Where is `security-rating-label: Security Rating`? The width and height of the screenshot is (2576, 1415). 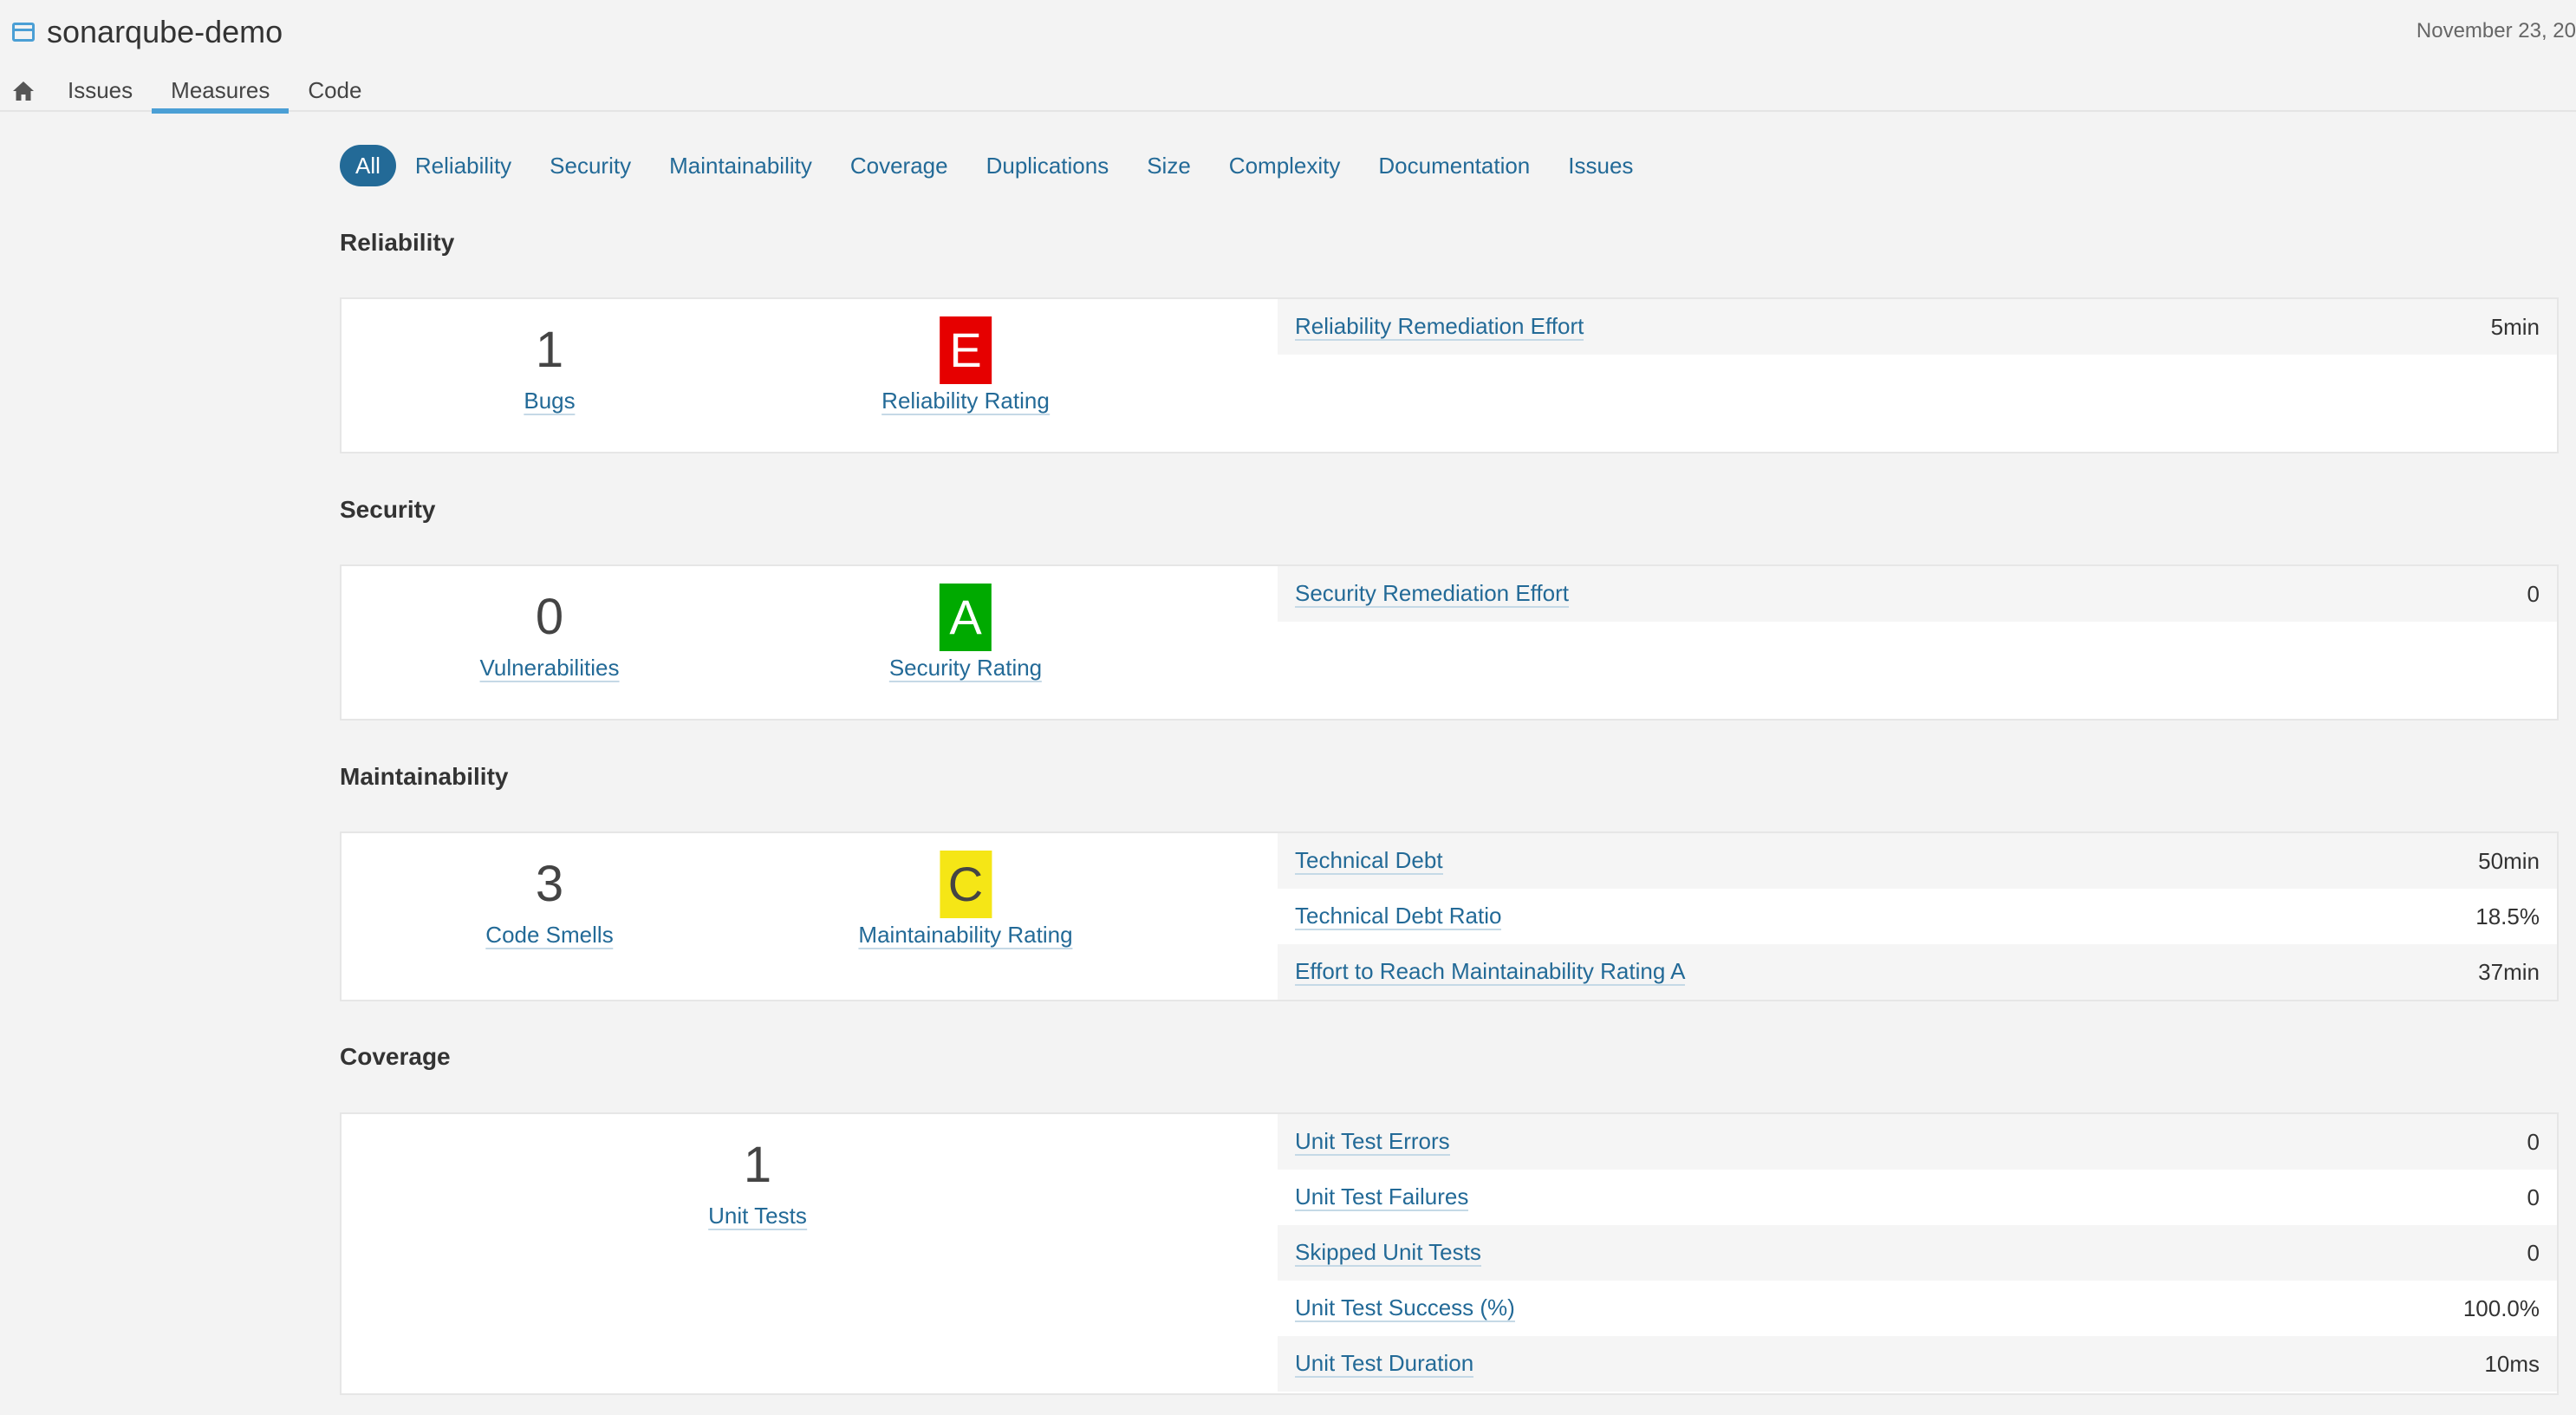 security-rating-label: Security Rating is located at coordinates (965, 668).